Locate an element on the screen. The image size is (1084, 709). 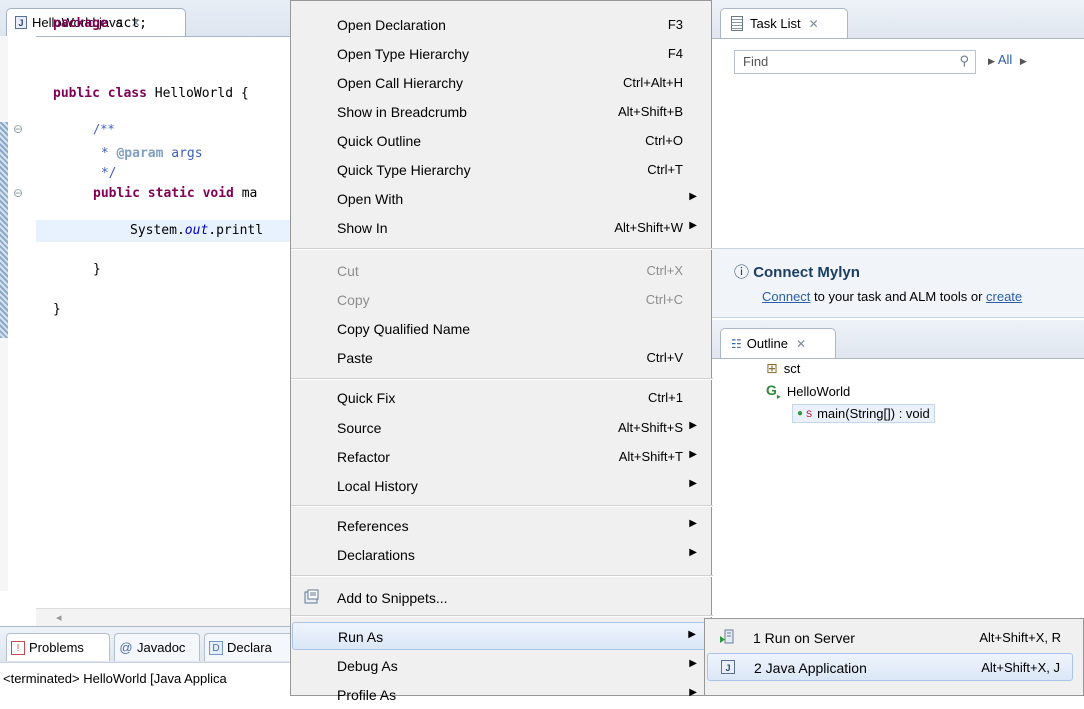
menu-item-quick-outline: Quick Outline Ctrl+O is located at coordinates (501, 141).